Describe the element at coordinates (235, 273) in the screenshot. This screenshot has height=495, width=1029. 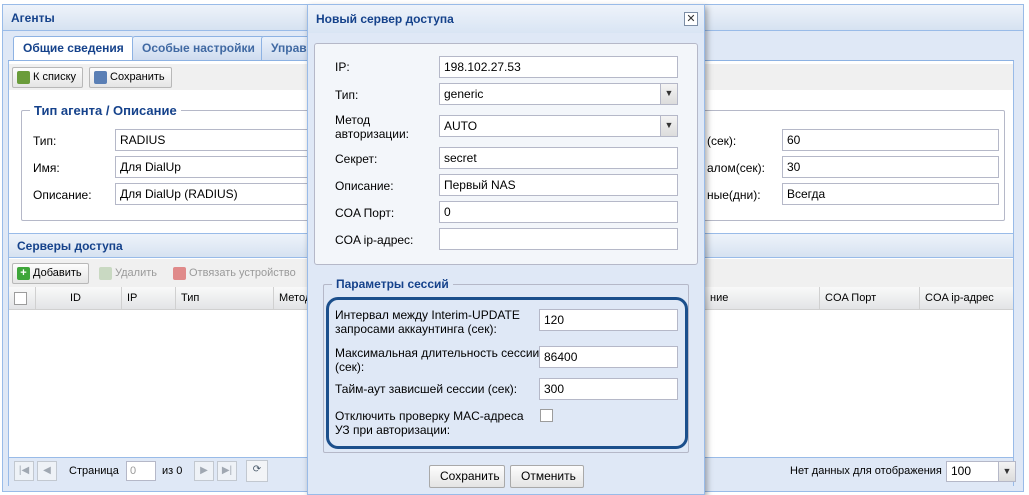
I see `unbind-device-button: Отвязать устройство` at that location.